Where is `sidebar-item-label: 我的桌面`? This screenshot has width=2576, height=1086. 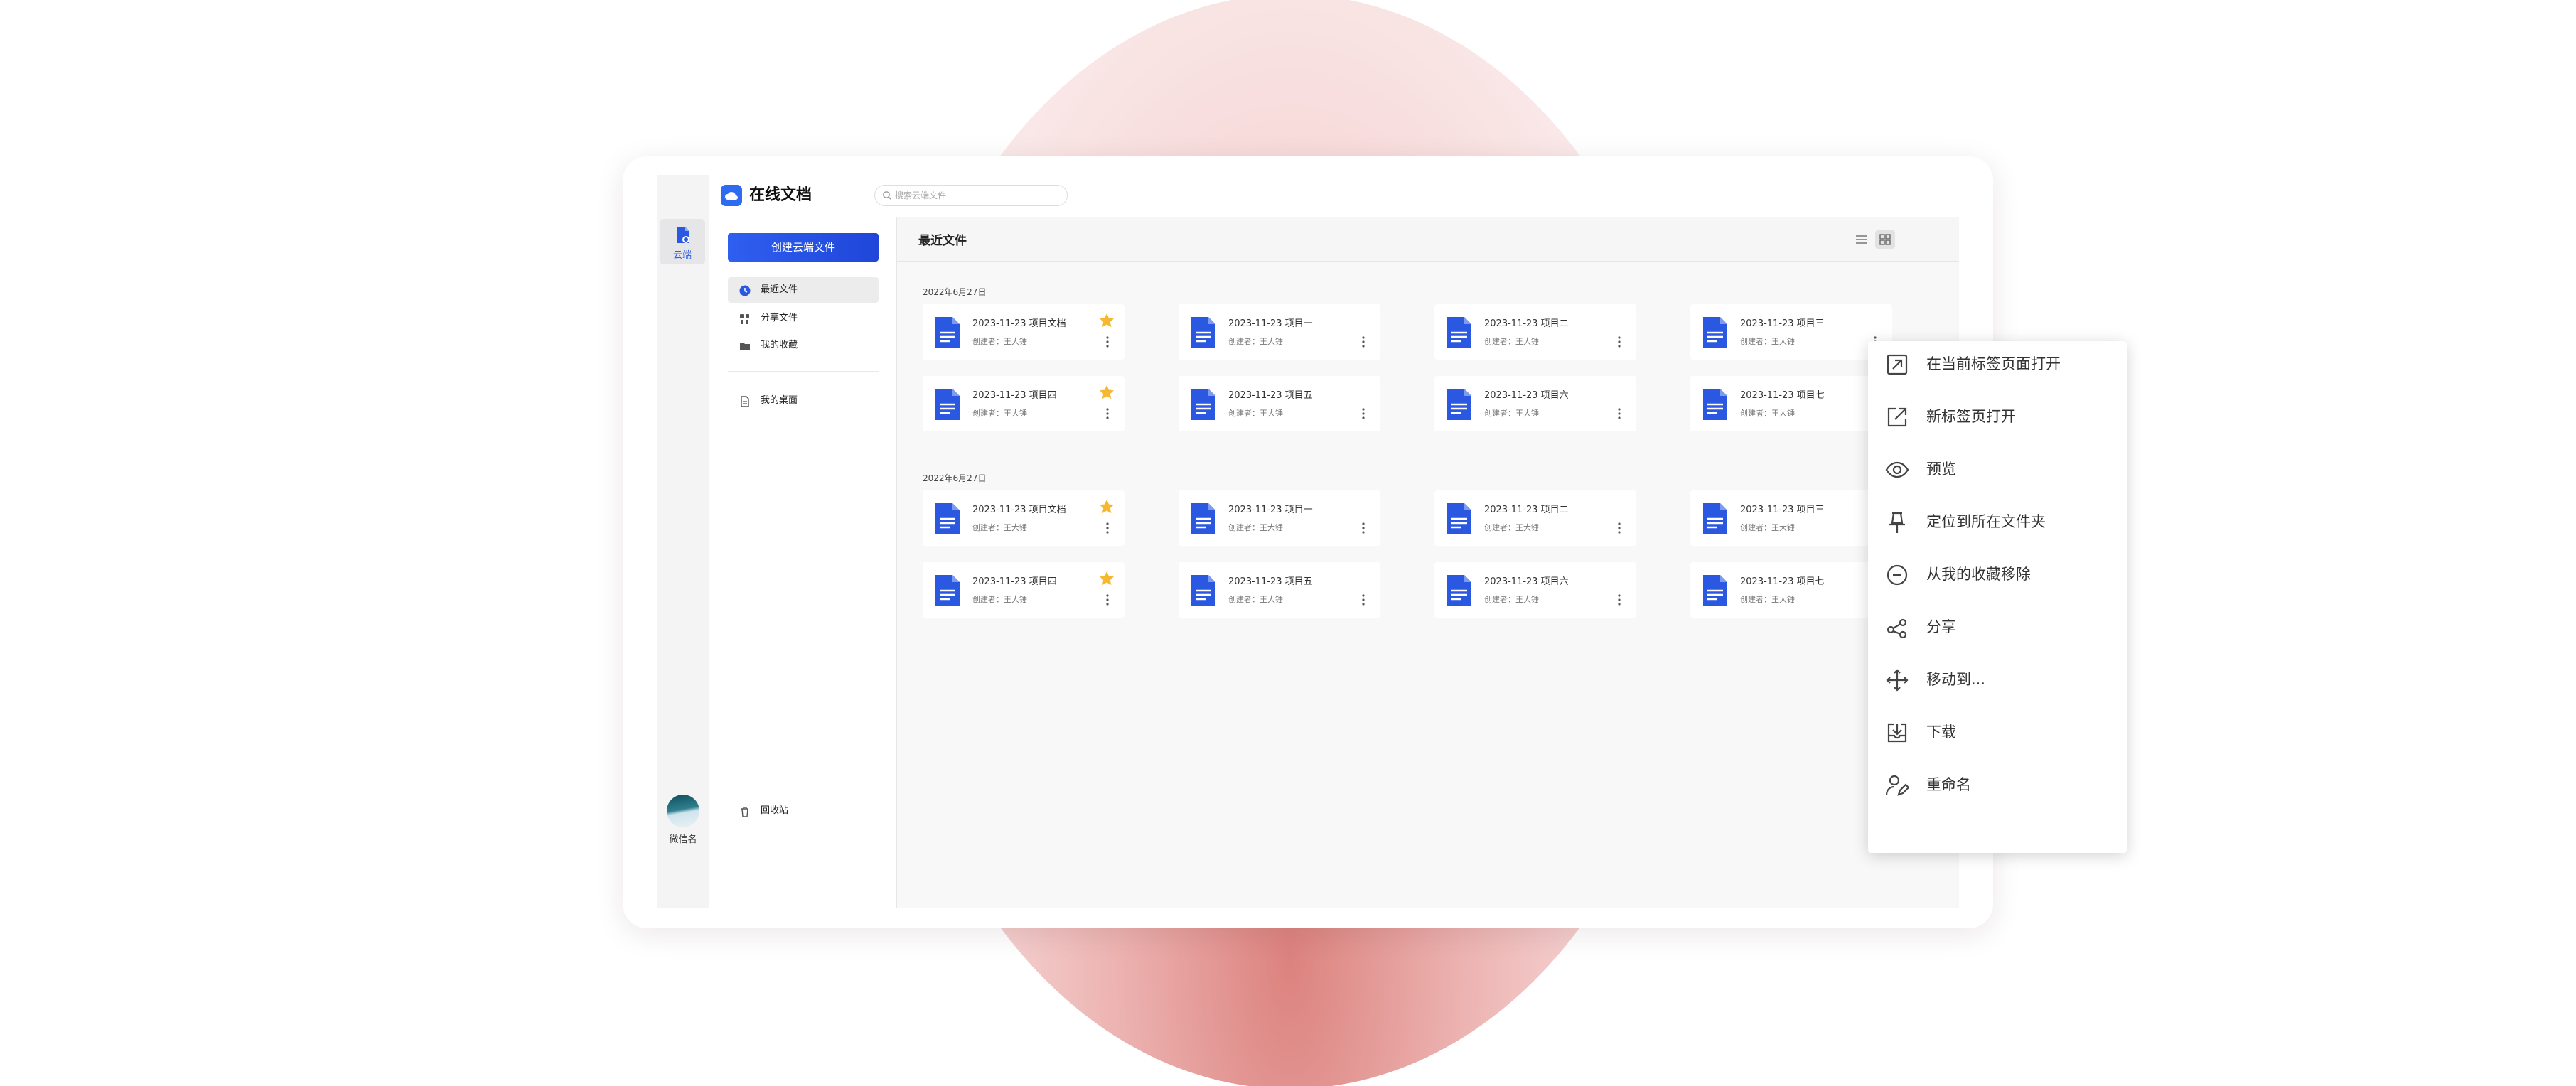 sidebar-item-label: 我的桌面 is located at coordinates (779, 401).